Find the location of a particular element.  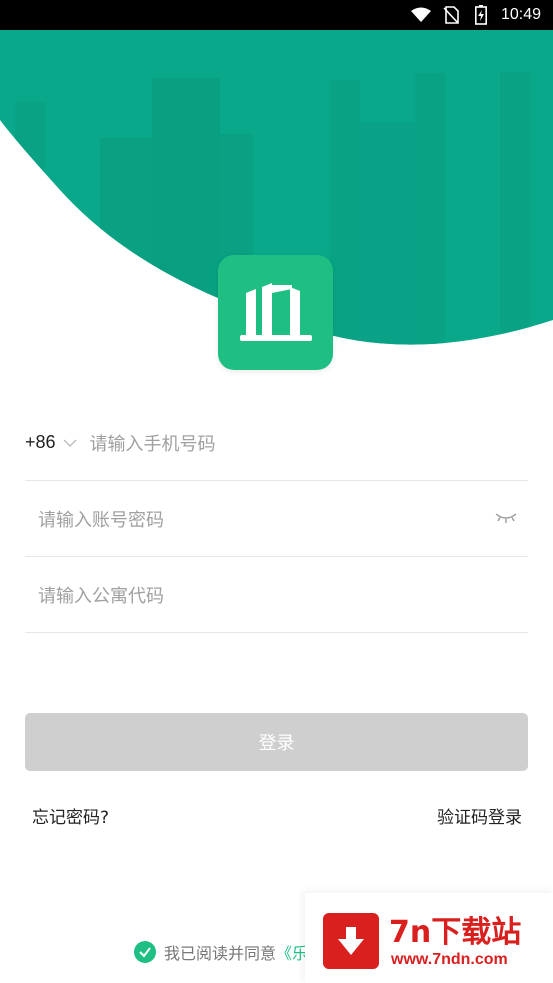

no-sim-icon is located at coordinates (451, 15).